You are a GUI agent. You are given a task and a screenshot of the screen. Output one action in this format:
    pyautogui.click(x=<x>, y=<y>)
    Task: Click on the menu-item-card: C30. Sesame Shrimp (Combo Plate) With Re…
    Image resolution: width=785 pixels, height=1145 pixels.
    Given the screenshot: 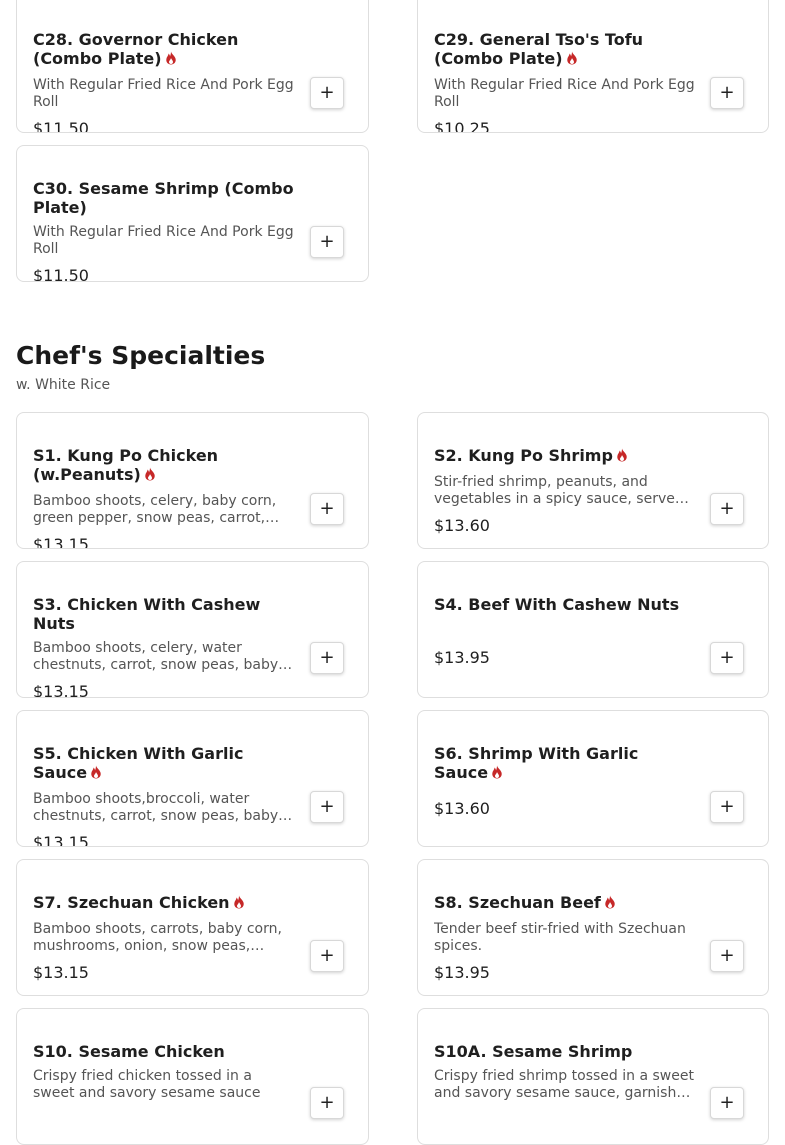 What is the action you would take?
    pyautogui.click(x=192, y=213)
    